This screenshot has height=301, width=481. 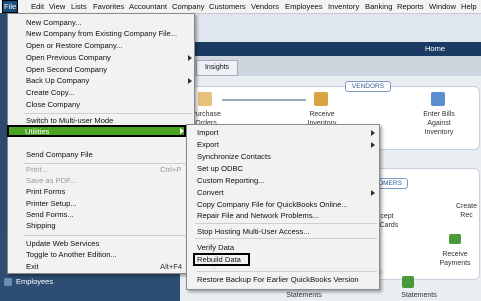 What do you see at coordinates (234, 156) in the screenshot?
I see `submenu-item-sync-contacts: Synchronize Contacts` at bounding box center [234, 156].